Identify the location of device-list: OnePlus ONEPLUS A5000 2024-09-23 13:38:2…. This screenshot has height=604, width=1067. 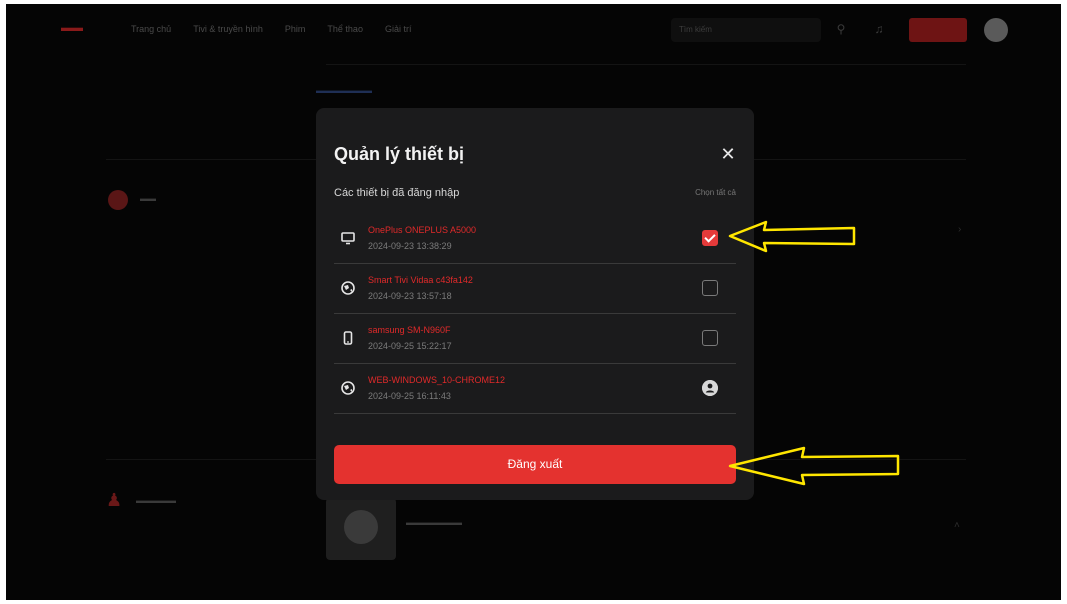
(535, 314).